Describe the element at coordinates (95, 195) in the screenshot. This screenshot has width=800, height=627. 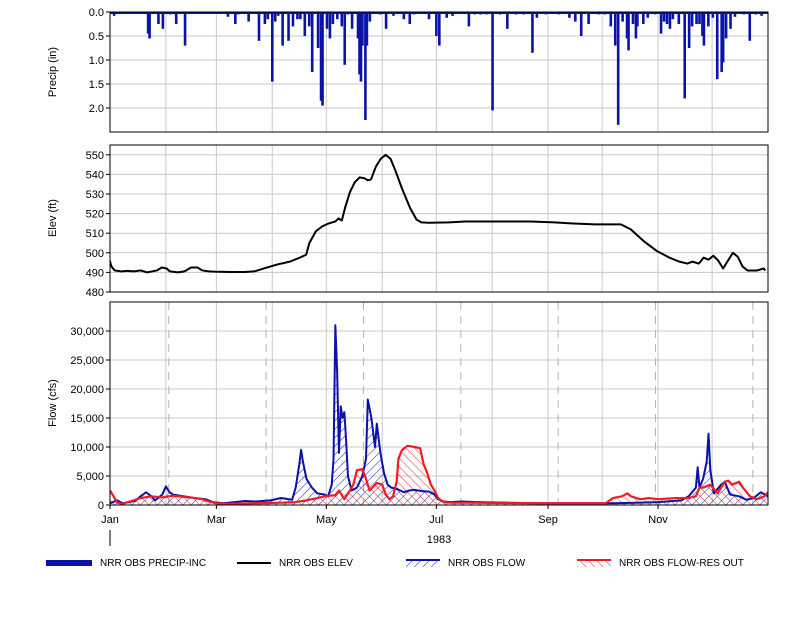
I see `y-tick-label: 530` at that location.